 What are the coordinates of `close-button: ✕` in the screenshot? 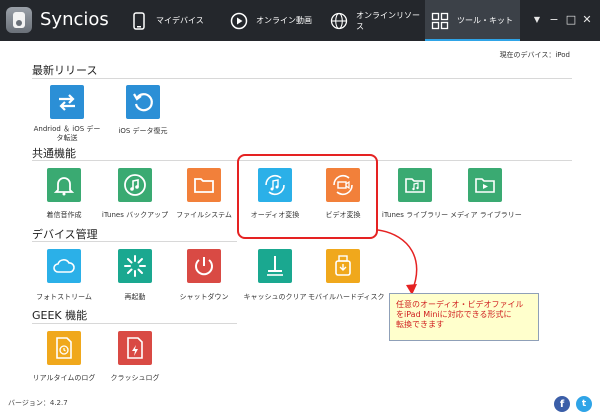 It's located at (587, 20).